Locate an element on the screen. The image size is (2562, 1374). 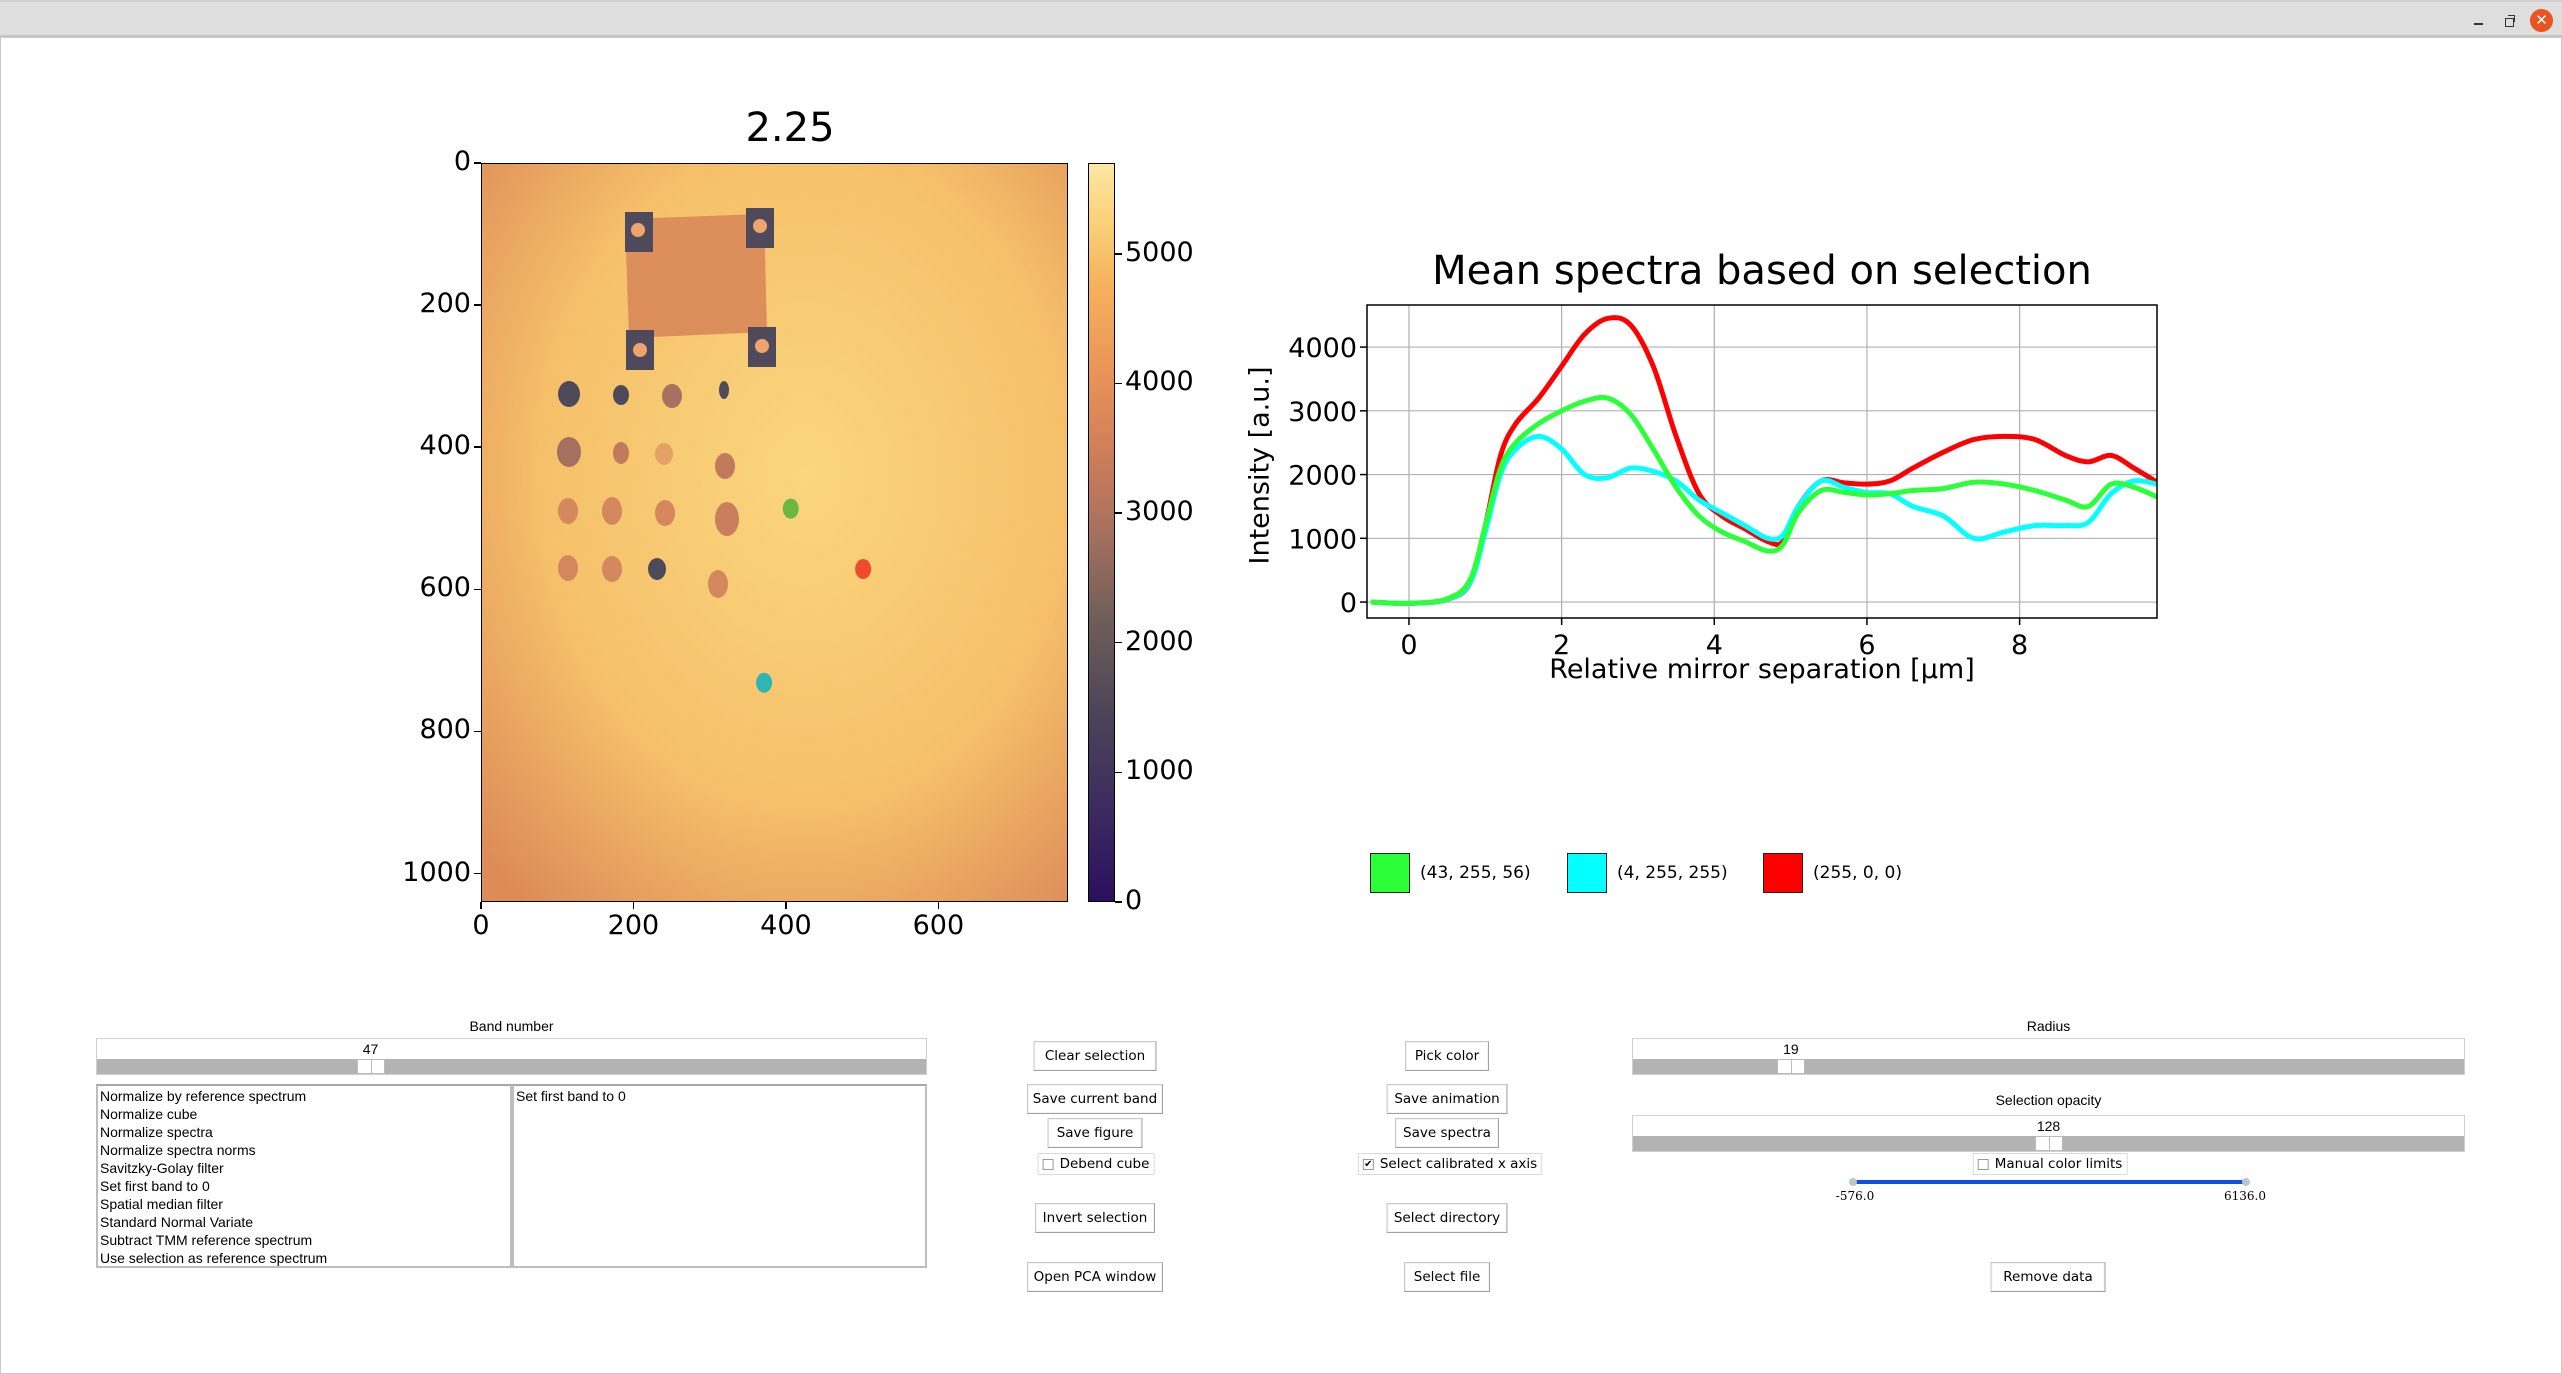
list-item: Use selection as reference spectrum is located at coordinates (304, 1257).